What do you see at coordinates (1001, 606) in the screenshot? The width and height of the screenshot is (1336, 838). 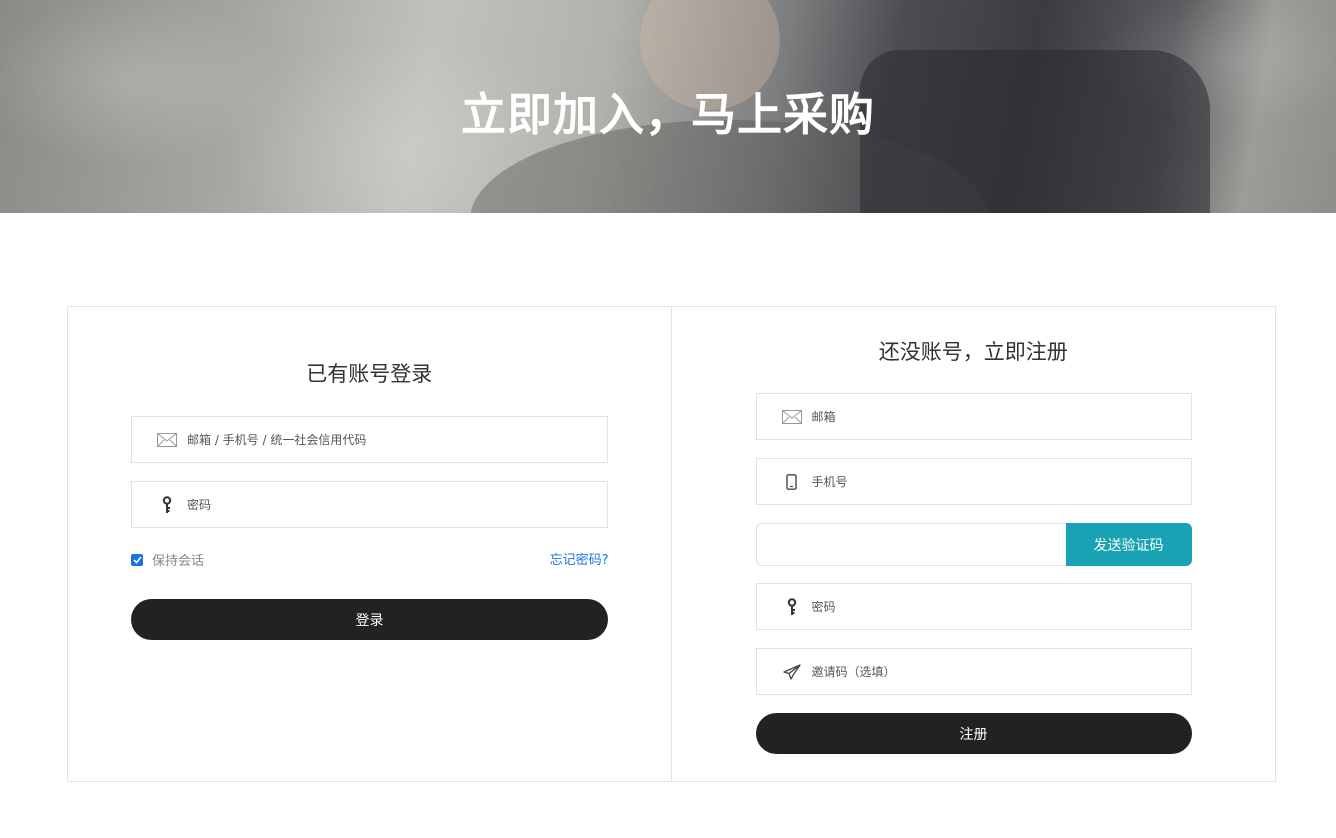 I see `register-password-input` at bounding box center [1001, 606].